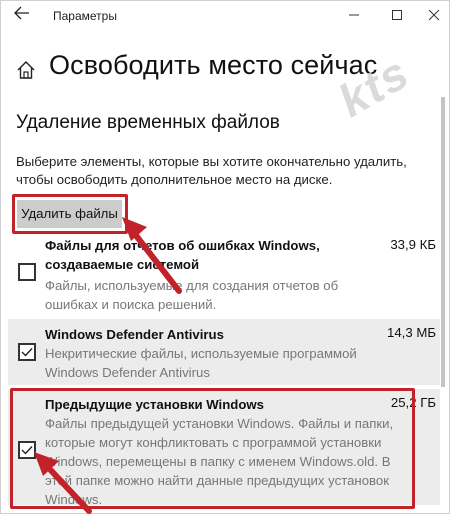  I want to click on window-title: Параметры, so click(85, 16).